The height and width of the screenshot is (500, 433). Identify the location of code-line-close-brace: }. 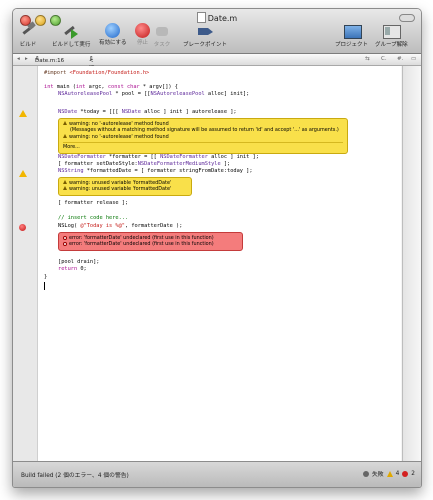
(45, 277).